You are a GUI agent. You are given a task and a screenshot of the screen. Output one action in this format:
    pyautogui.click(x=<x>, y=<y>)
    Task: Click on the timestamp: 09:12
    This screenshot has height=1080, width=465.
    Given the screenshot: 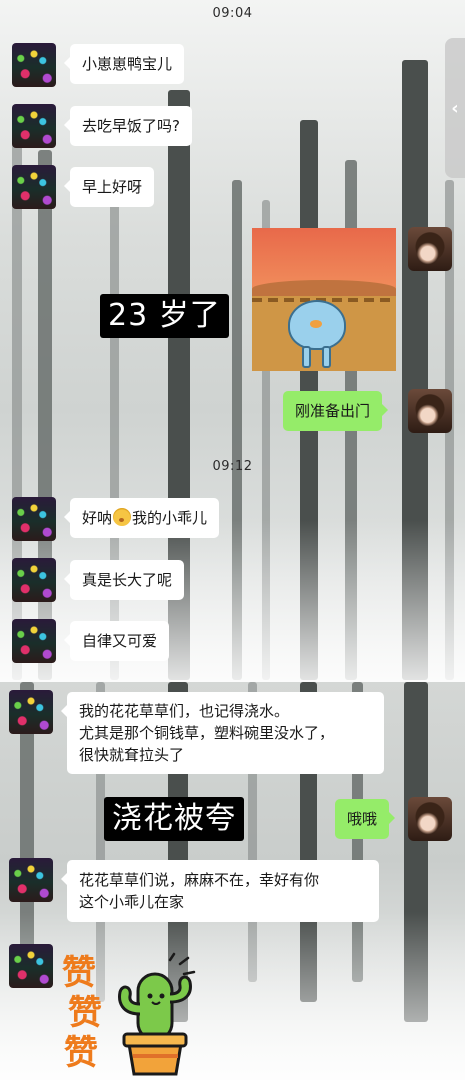 What is the action you would take?
    pyautogui.click(x=232, y=466)
    